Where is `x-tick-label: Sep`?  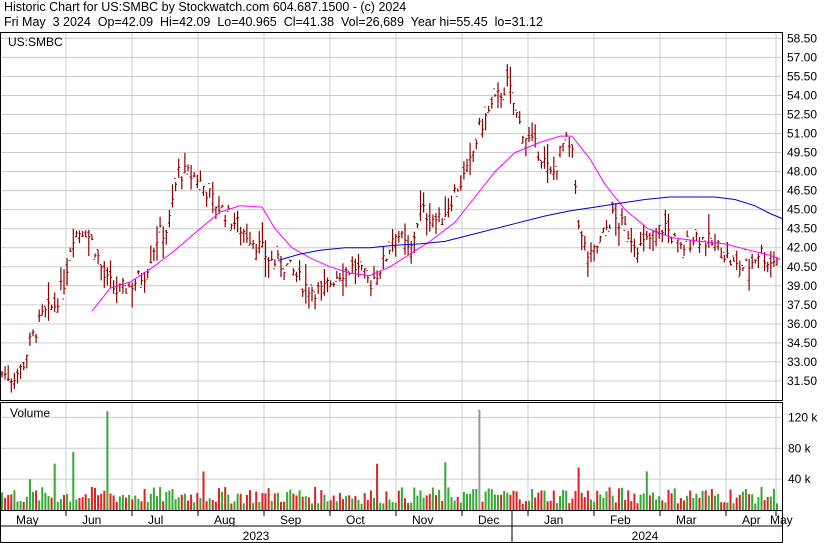
x-tick-label: Sep is located at coordinates (291, 520).